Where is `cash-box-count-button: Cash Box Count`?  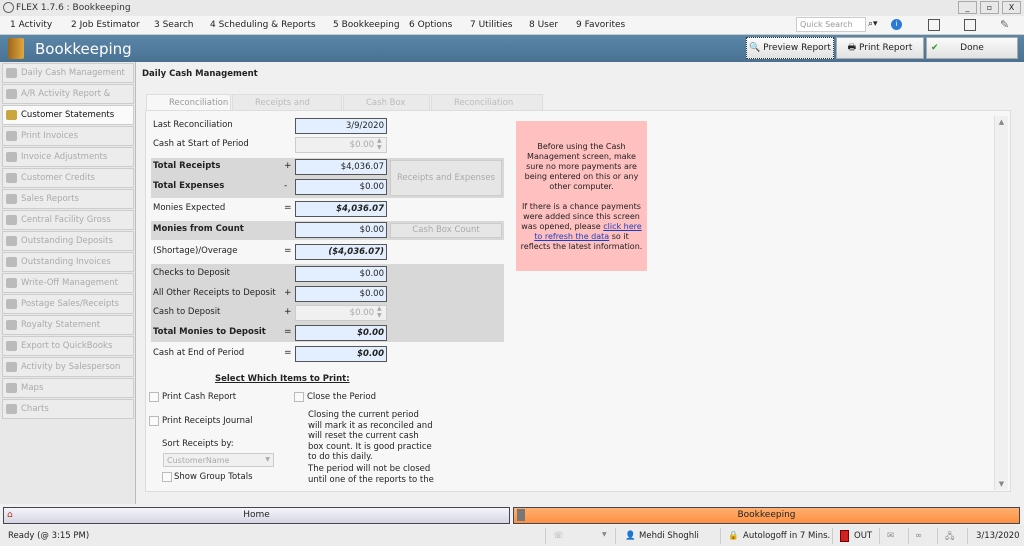
cash-box-count-button: Cash Box Count is located at coordinates (446, 230).